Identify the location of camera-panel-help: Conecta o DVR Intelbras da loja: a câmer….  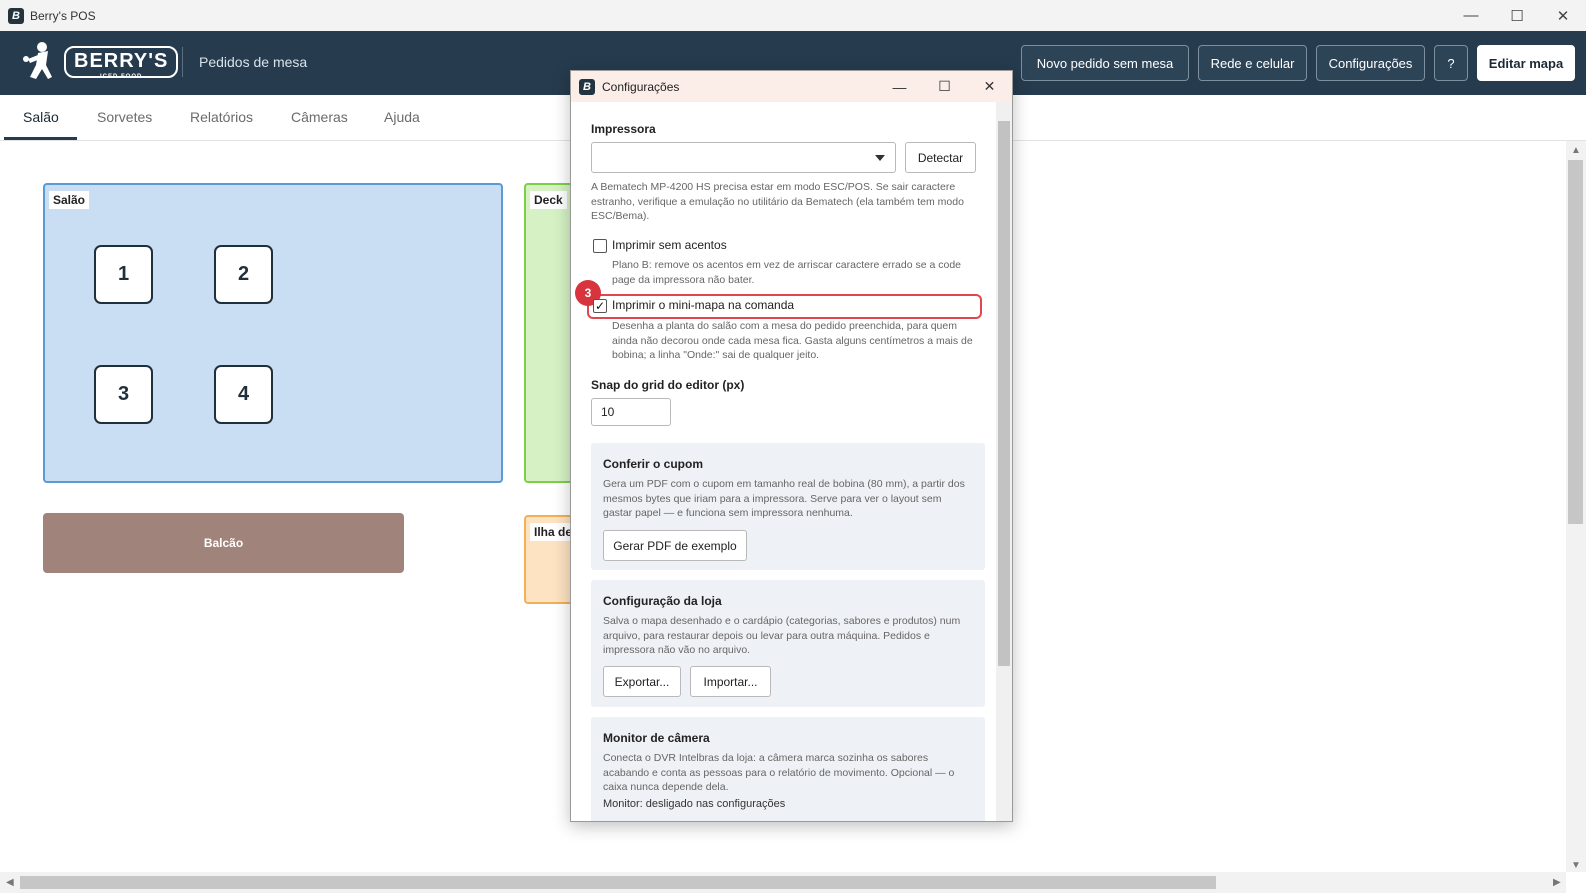
(779, 772).